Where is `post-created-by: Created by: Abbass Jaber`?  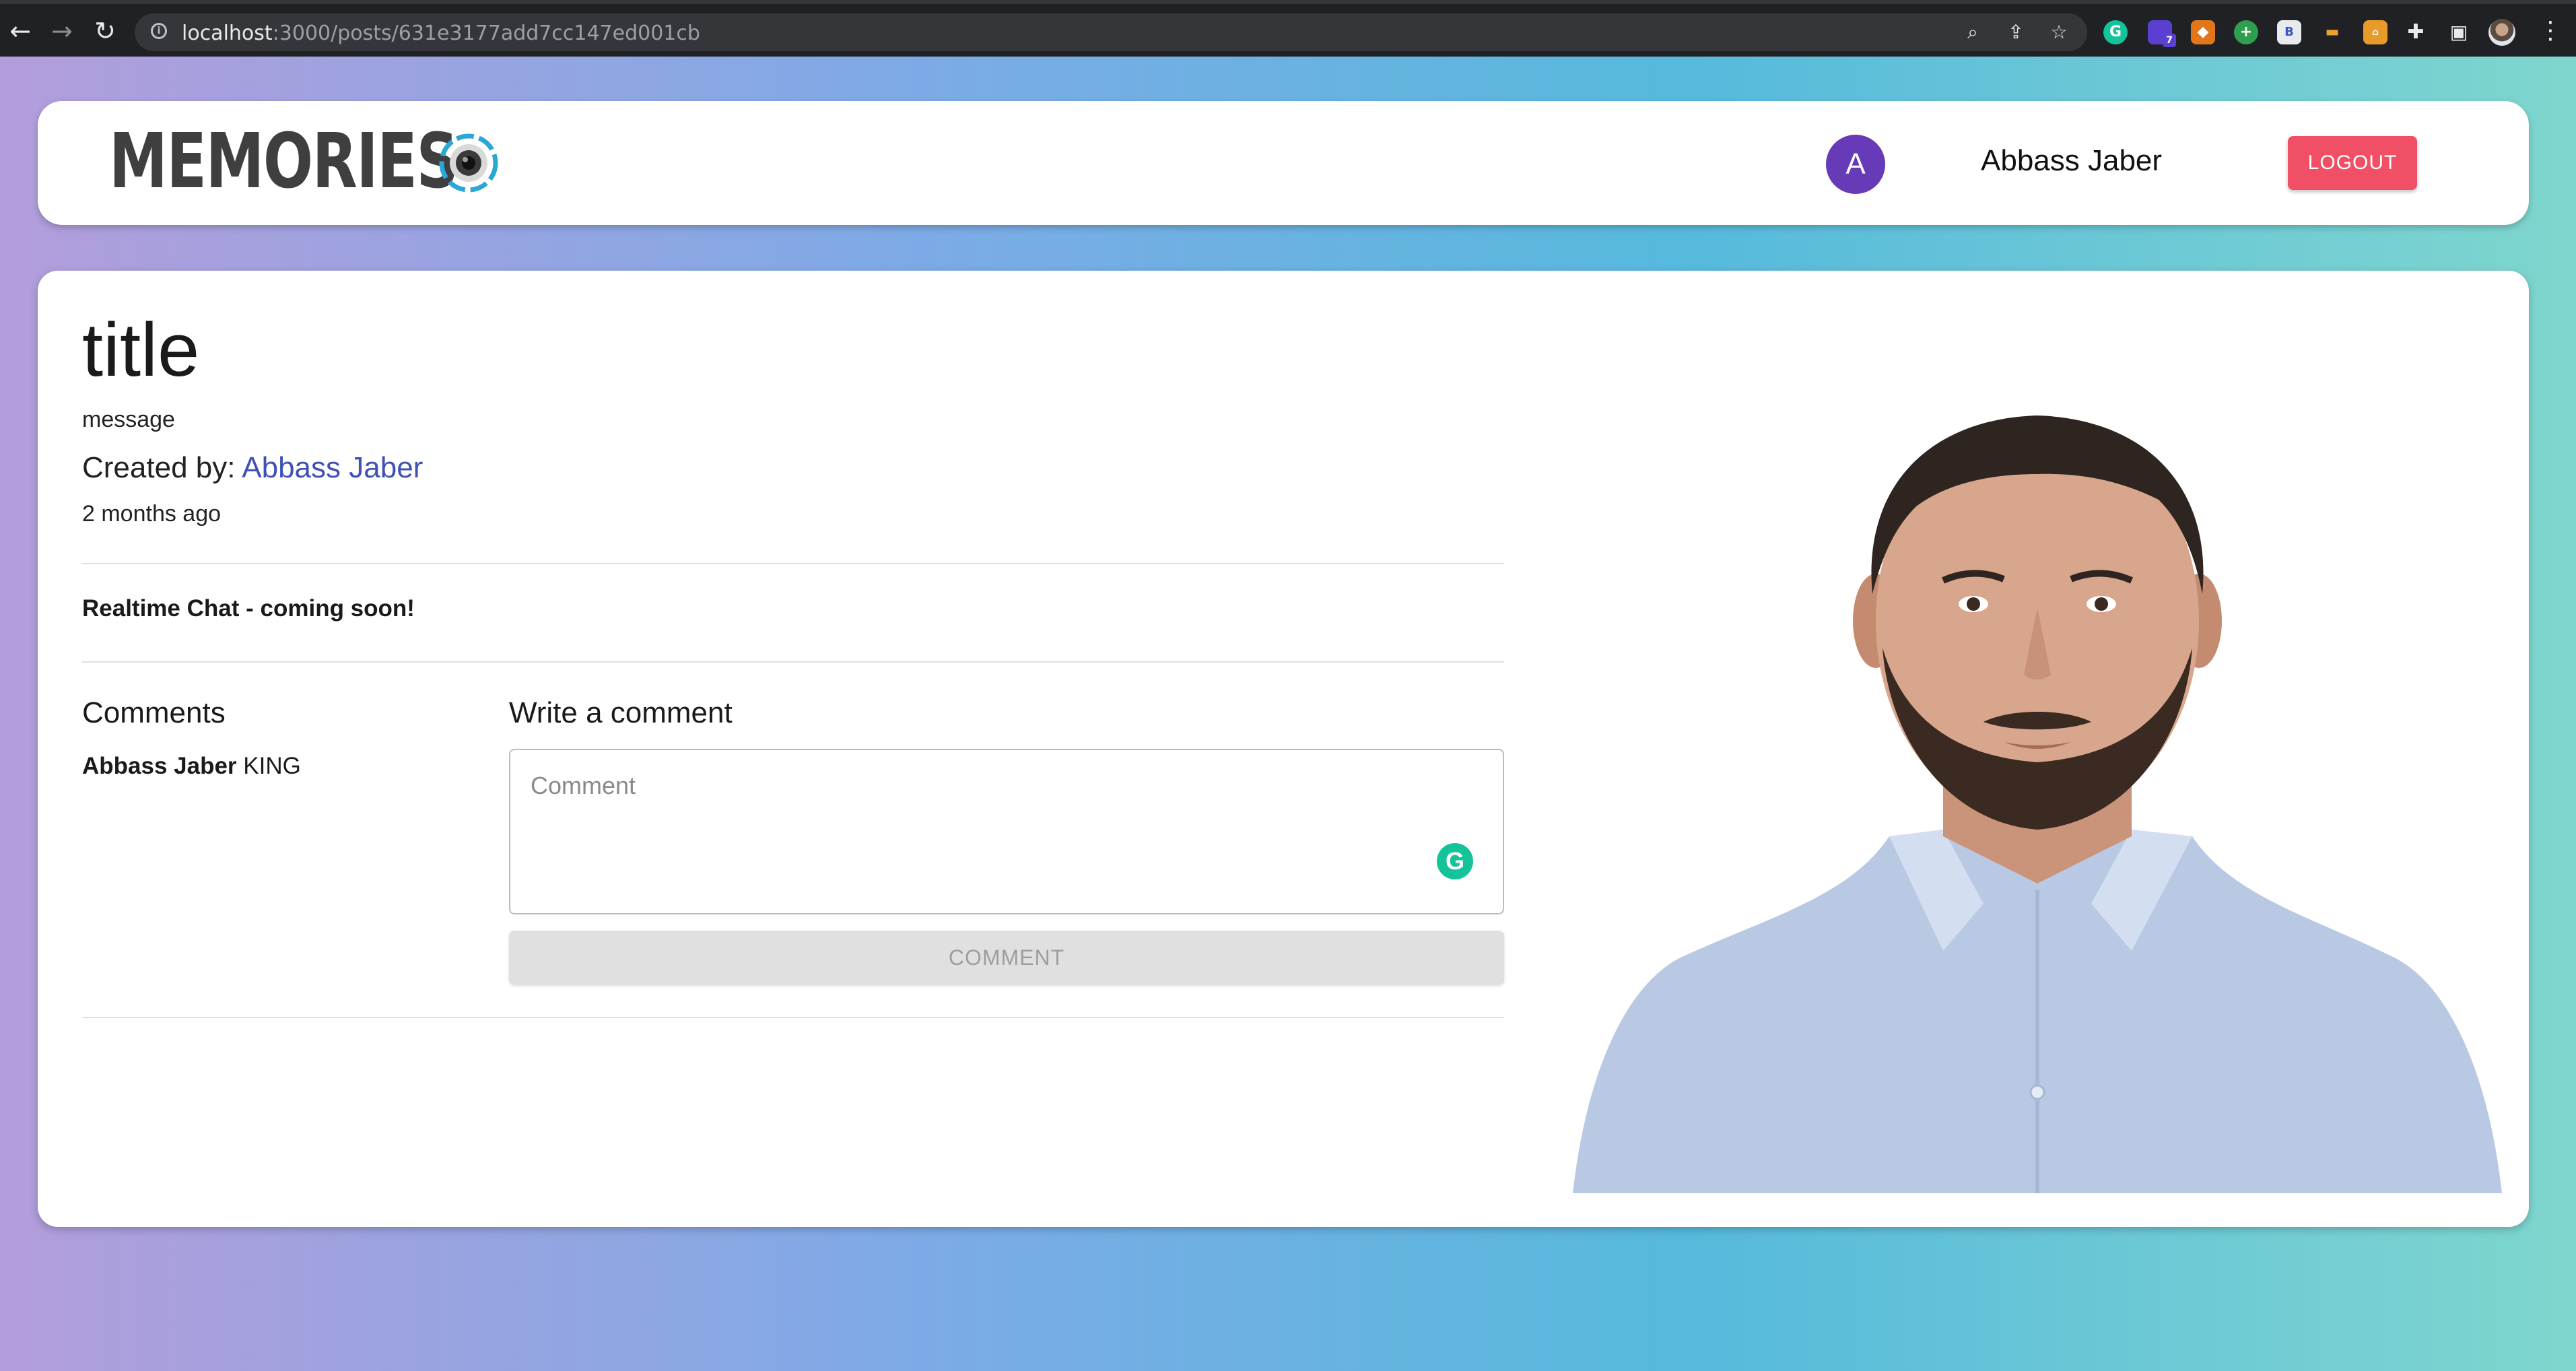
post-created-by: Created by: Abbass Jaber is located at coordinates (253, 468).